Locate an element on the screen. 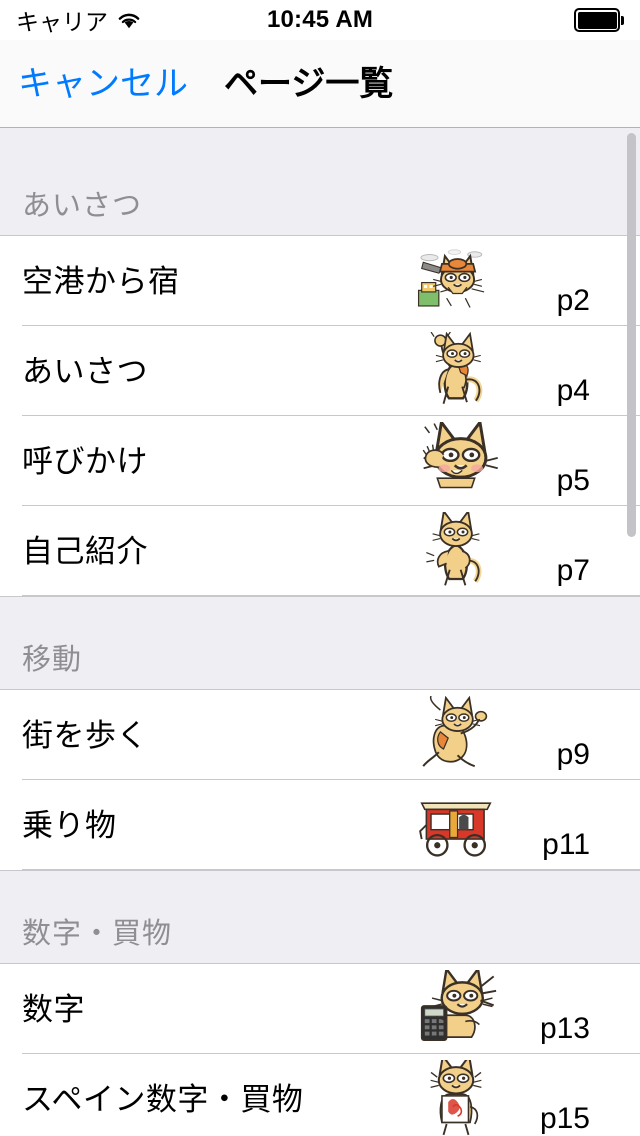  row-page-number: p5 is located at coordinates (573, 480).